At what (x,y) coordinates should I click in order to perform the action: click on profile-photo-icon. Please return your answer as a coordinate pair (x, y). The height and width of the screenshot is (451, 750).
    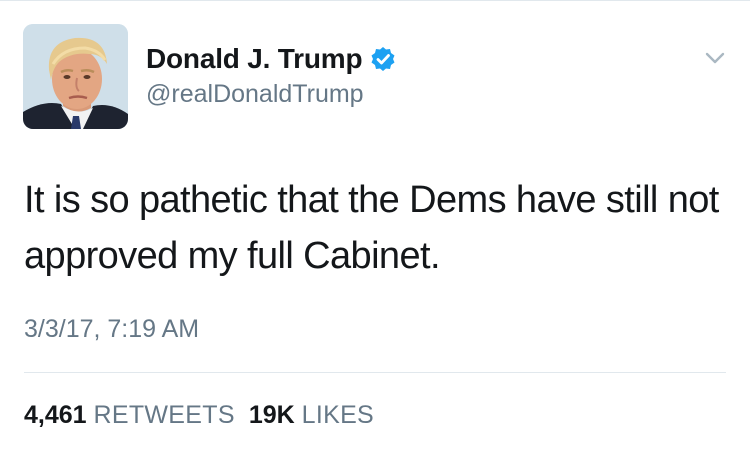
    Looking at the image, I should click on (75, 76).